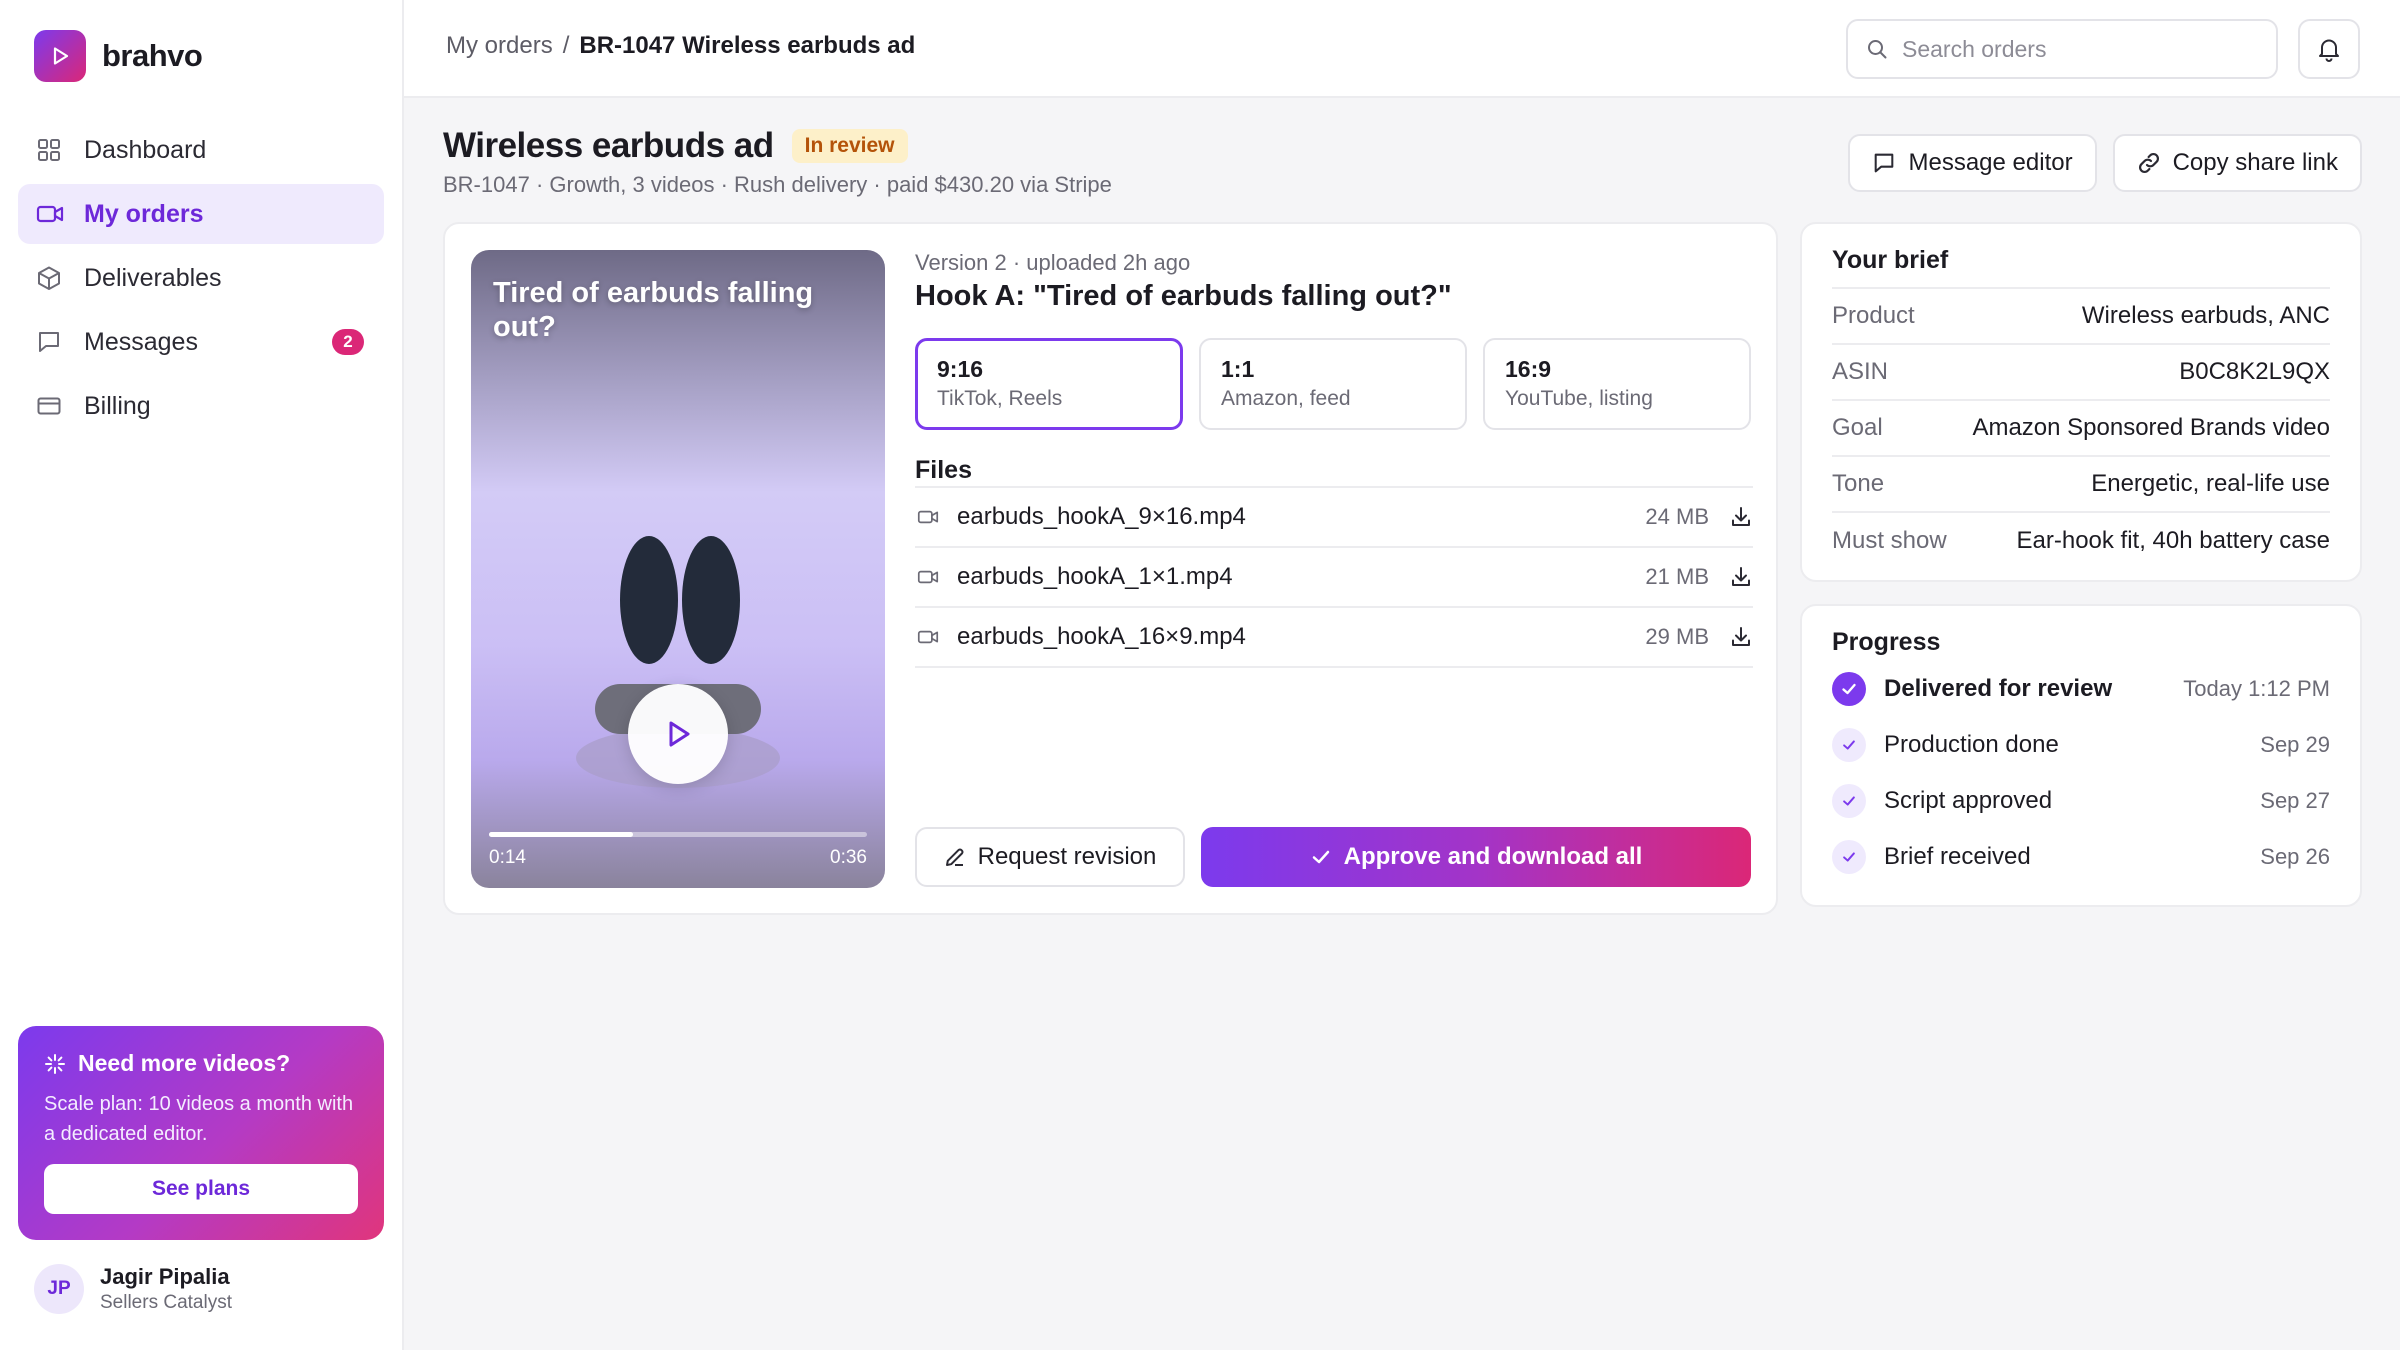 This screenshot has height=1350, width=2400. Describe the element at coordinates (50, 406) in the screenshot. I see `credit-card-icon` at that location.